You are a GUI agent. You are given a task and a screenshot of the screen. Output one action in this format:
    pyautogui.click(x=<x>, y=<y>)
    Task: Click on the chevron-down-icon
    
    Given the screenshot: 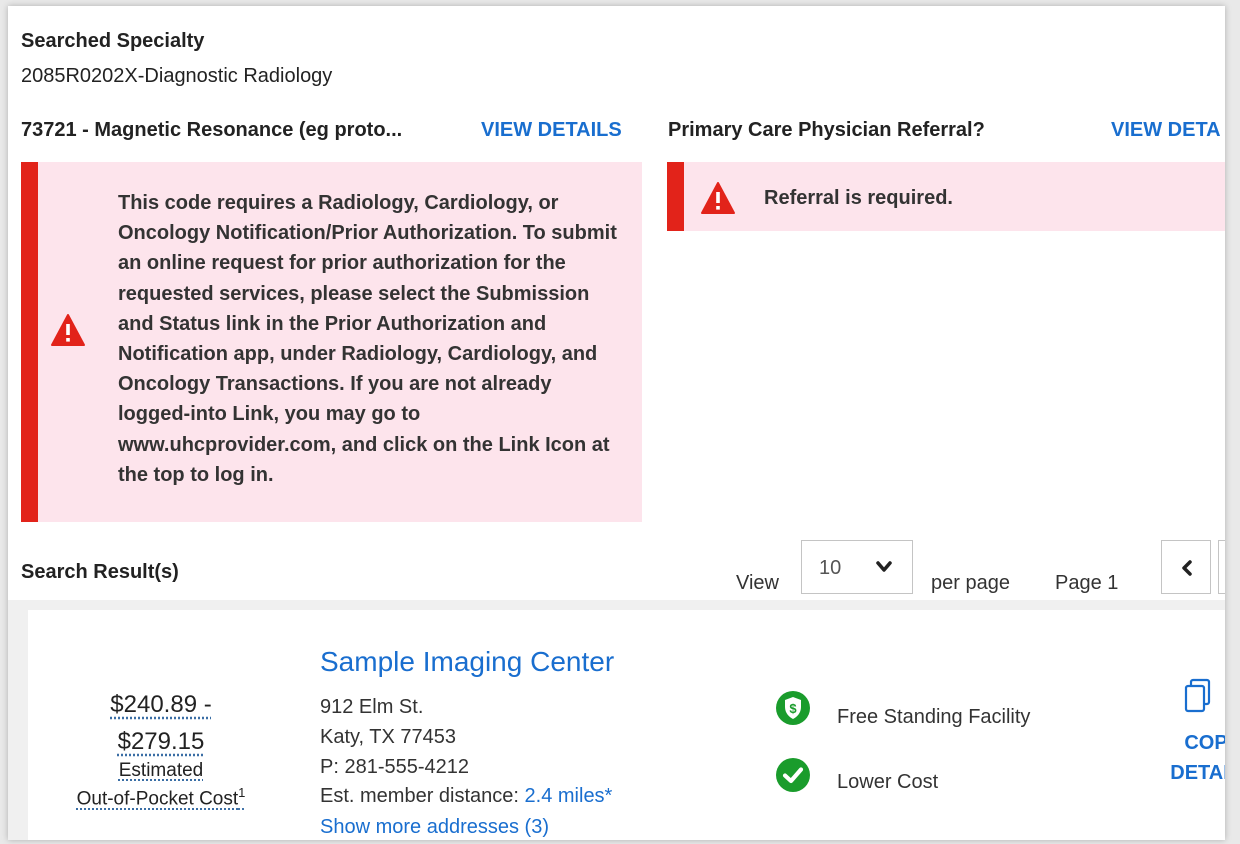 What is the action you would take?
    pyautogui.click(x=884, y=566)
    